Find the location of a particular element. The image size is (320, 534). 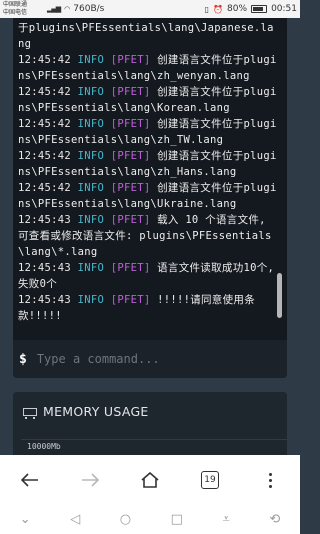

recents-square-icon: □ is located at coordinates (177, 519).